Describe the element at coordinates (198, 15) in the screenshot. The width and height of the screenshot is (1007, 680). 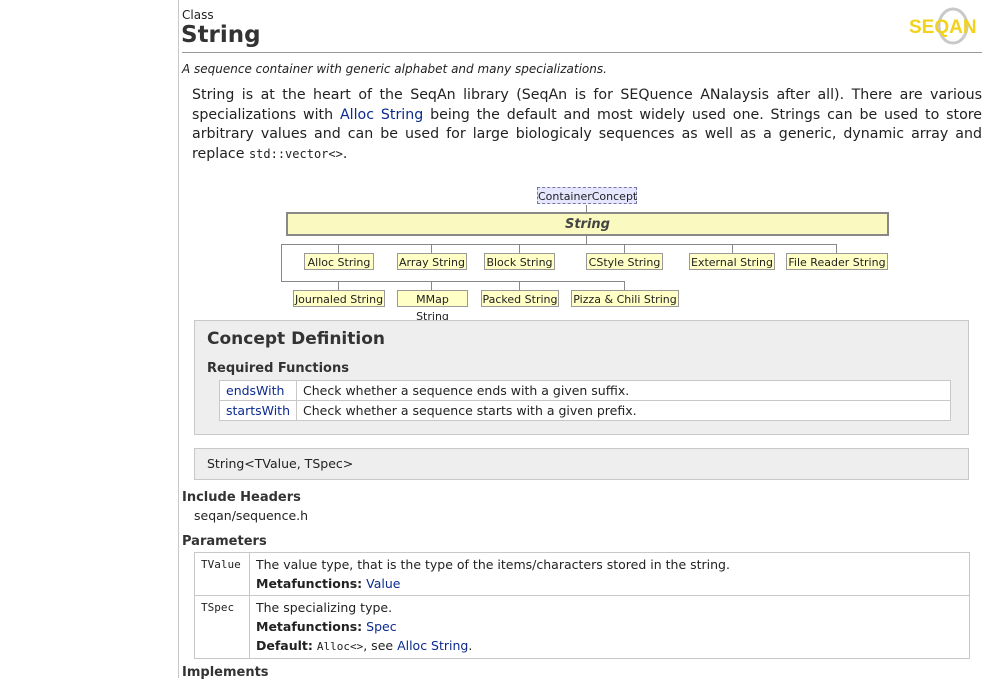
I see `entity-kind: Class` at that location.